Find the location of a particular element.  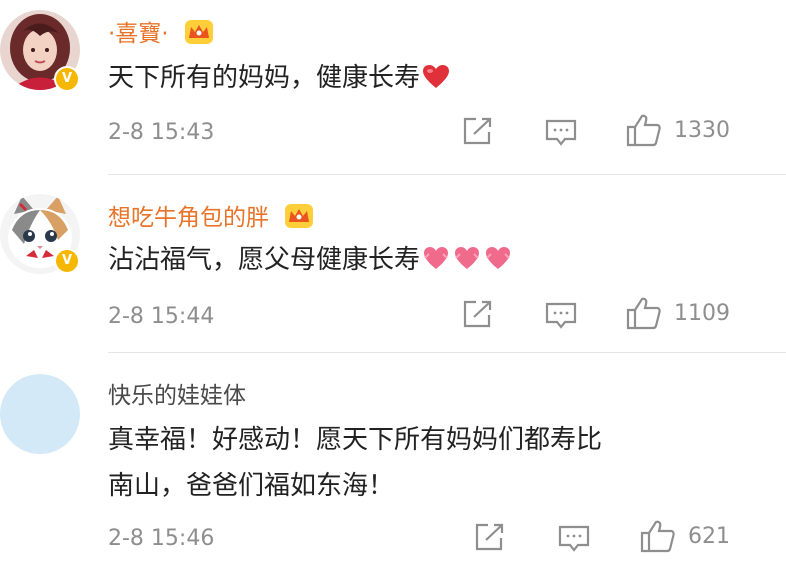

username-row: 快乐的娃娃体 is located at coordinates (177, 393).